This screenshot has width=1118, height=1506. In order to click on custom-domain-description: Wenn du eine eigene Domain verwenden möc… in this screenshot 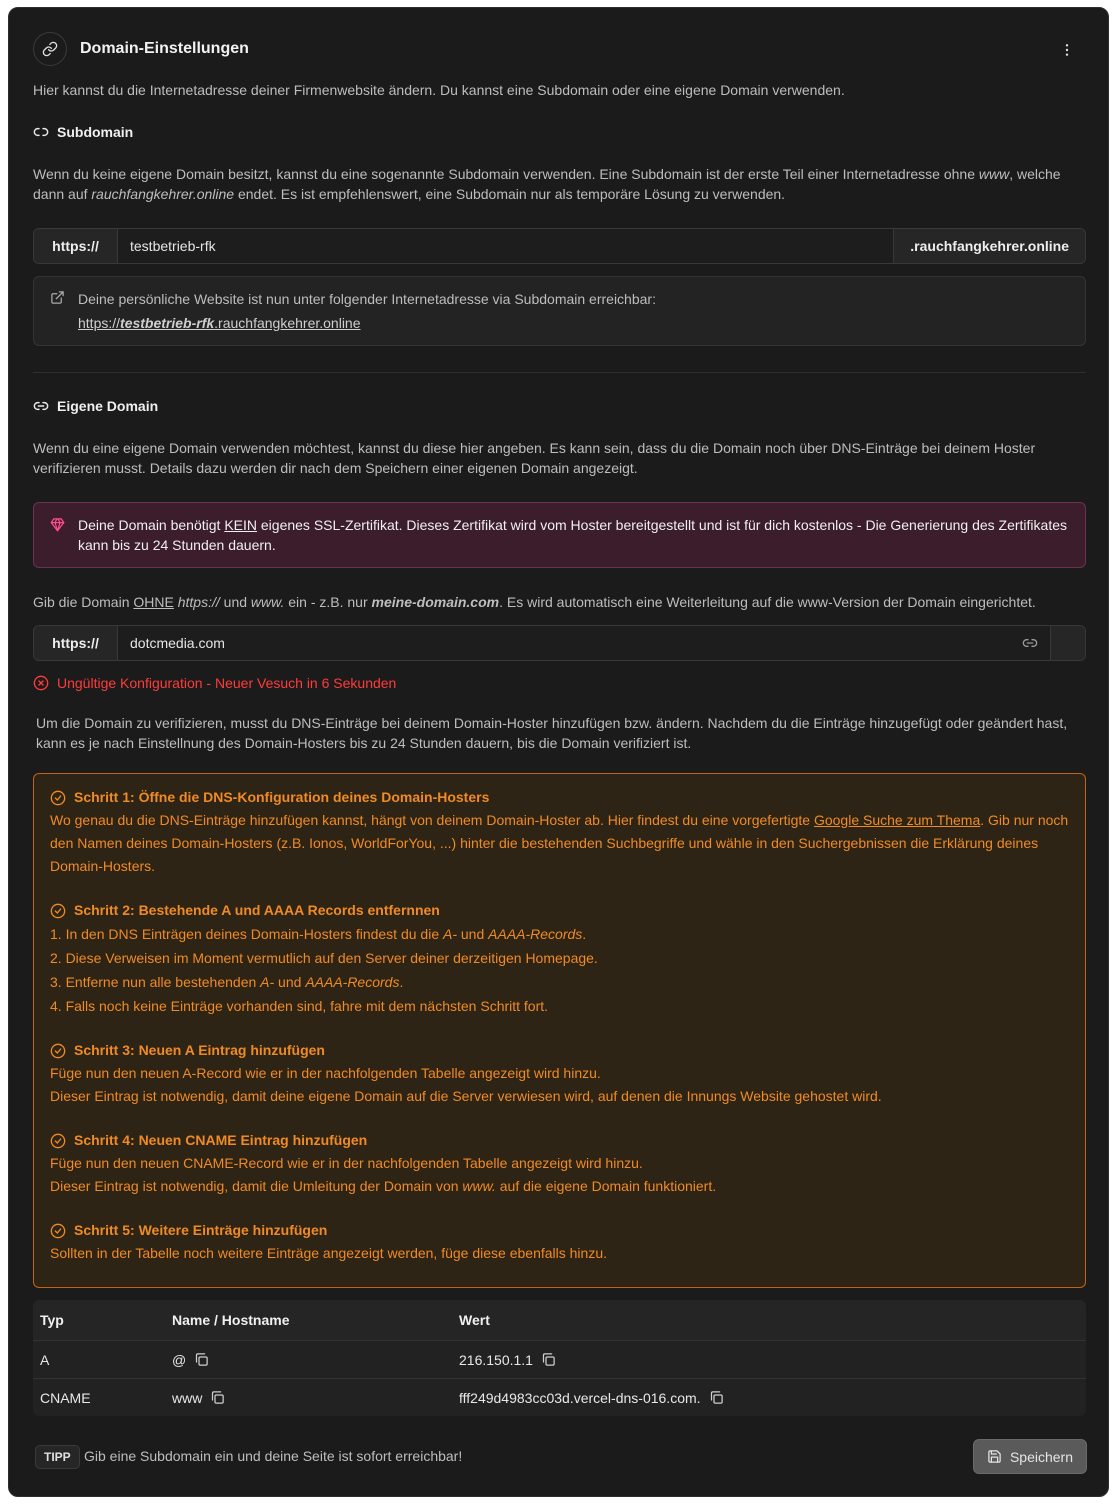, I will do `click(534, 458)`.